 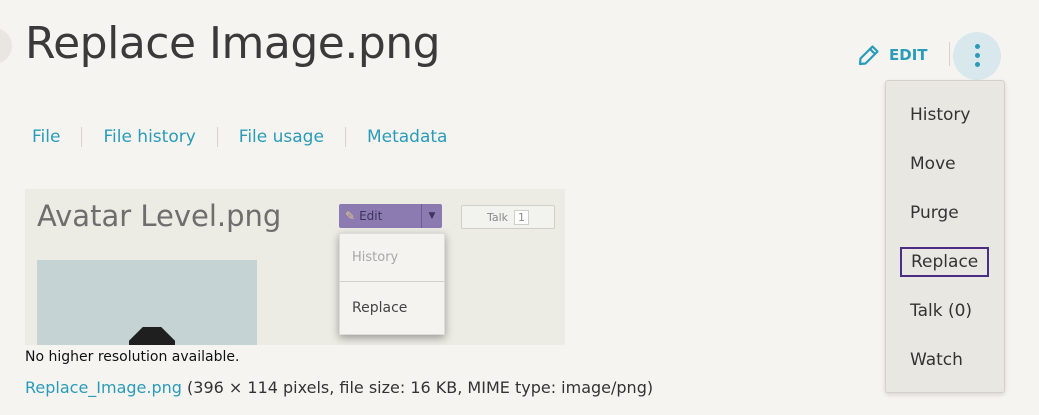 What do you see at coordinates (908, 55) in the screenshot?
I see `edit-label: EDIT` at bounding box center [908, 55].